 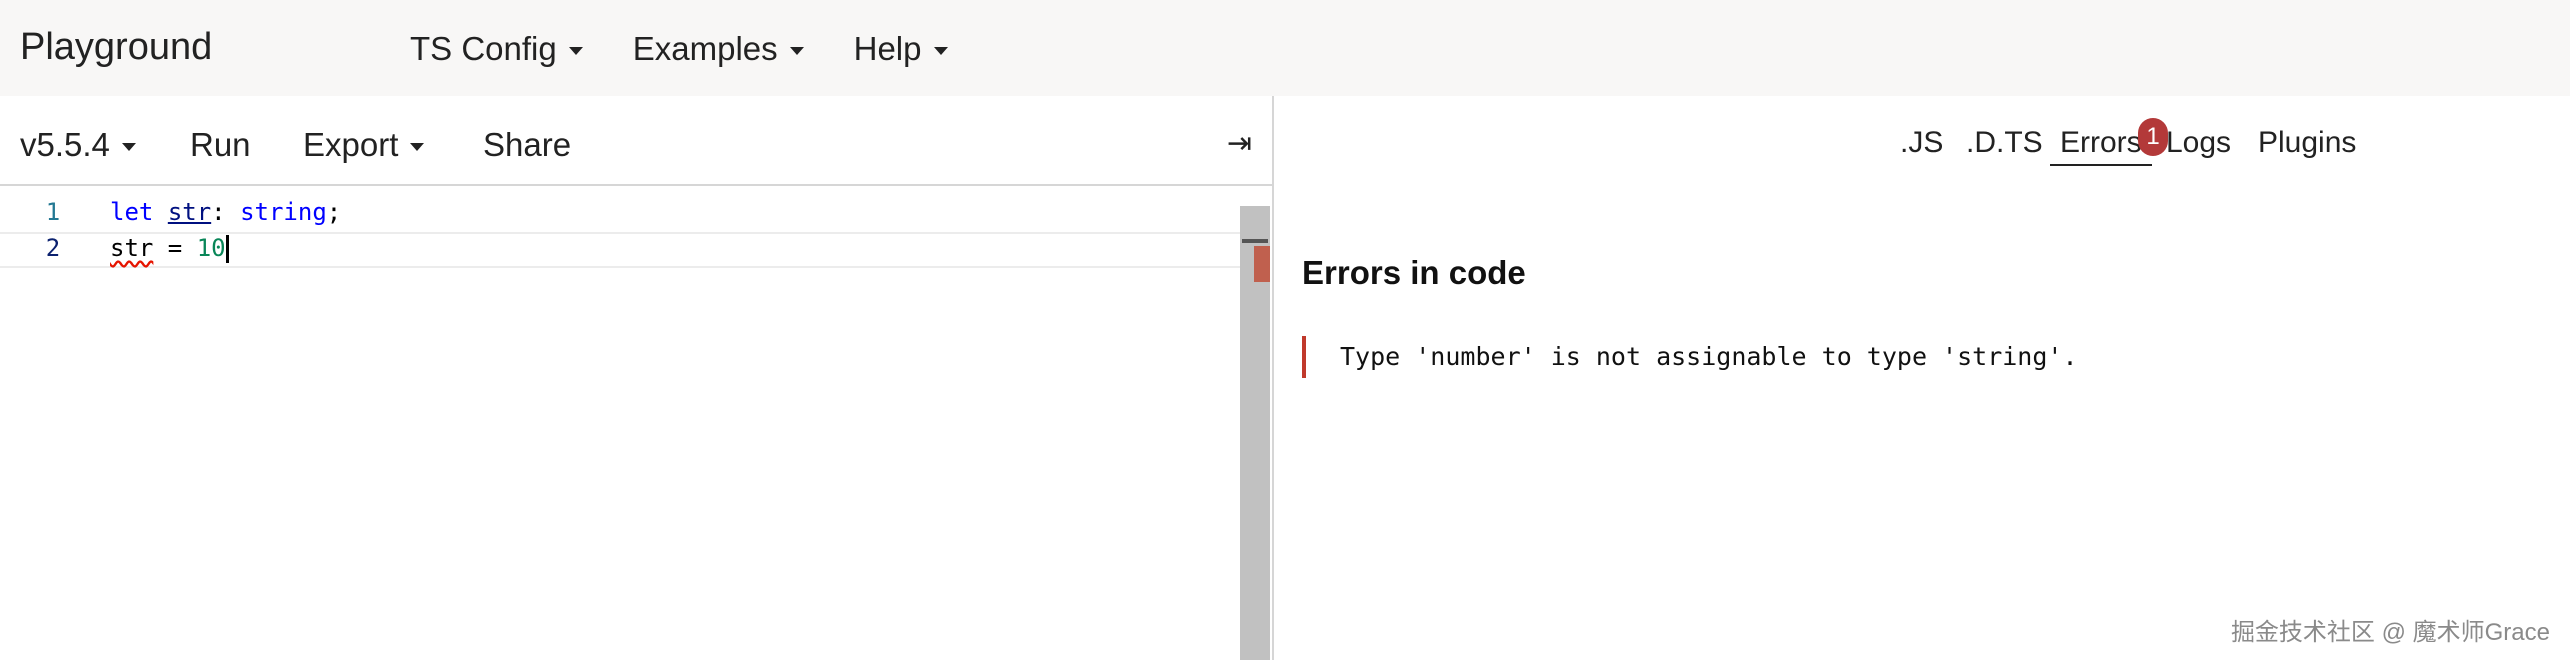 I want to click on share-button: Share, so click(x=527, y=145).